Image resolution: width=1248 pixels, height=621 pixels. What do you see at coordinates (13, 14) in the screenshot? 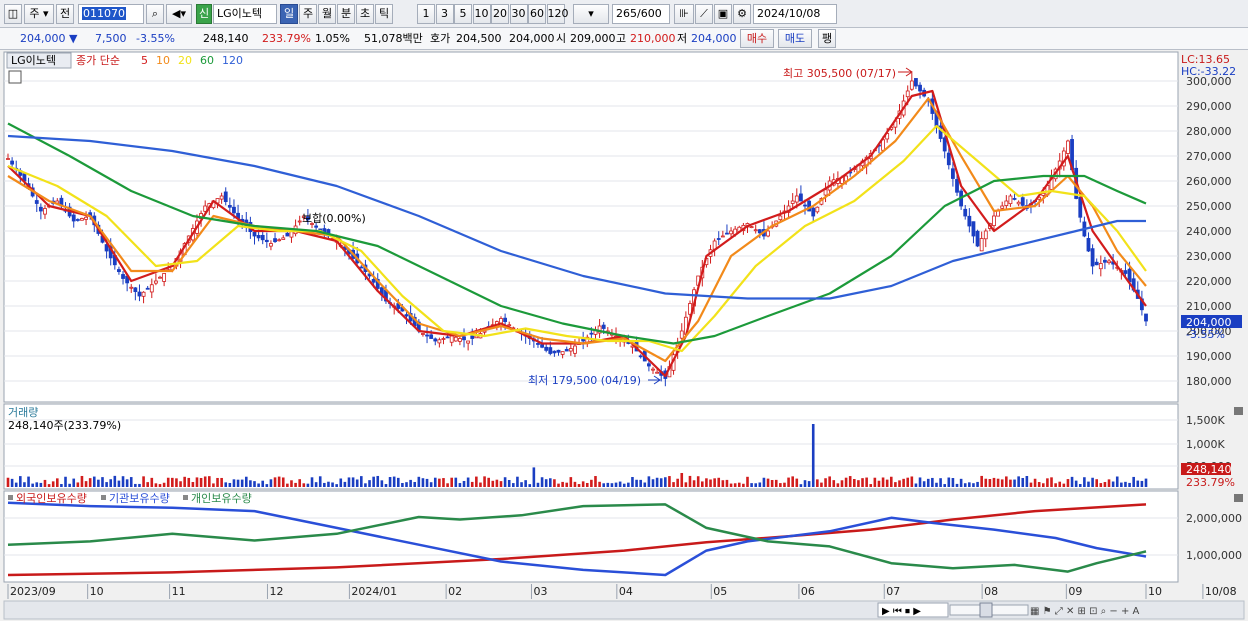
I see `window-icon: ◫` at bounding box center [13, 14].